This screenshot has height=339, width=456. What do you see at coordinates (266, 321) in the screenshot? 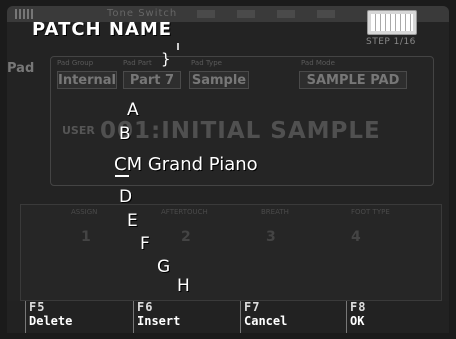
I see `f7-action-label: Cancel` at bounding box center [266, 321].